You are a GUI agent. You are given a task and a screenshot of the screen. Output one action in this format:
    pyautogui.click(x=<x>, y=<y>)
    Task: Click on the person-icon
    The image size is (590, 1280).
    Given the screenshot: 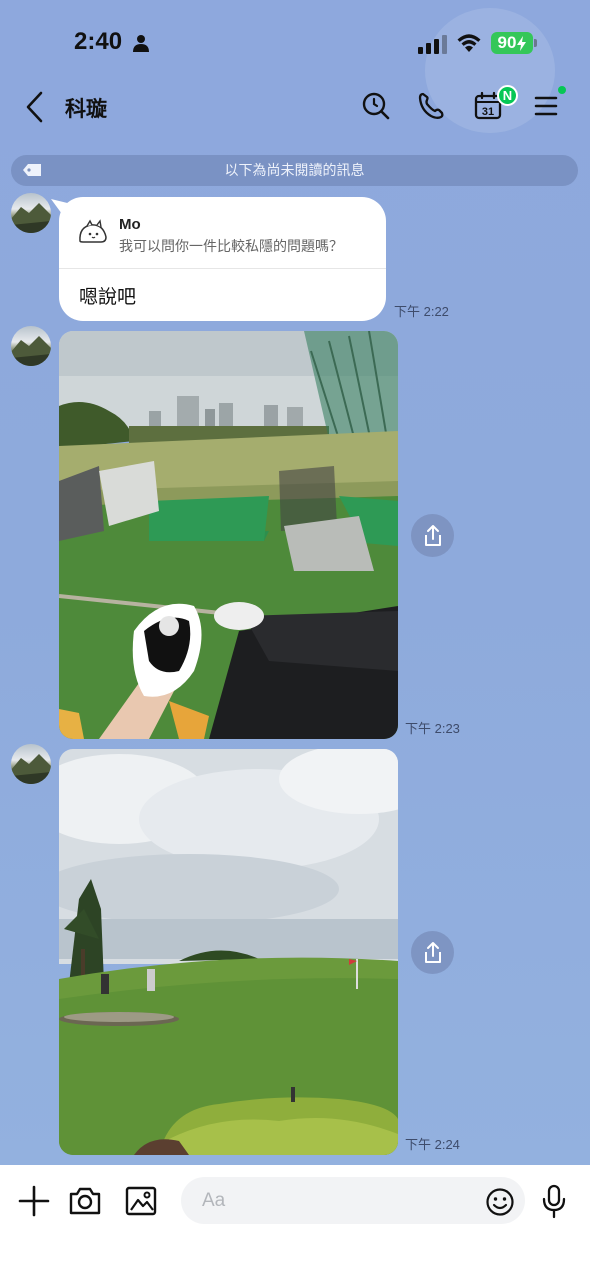 What is the action you would take?
    pyautogui.click(x=141, y=43)
    